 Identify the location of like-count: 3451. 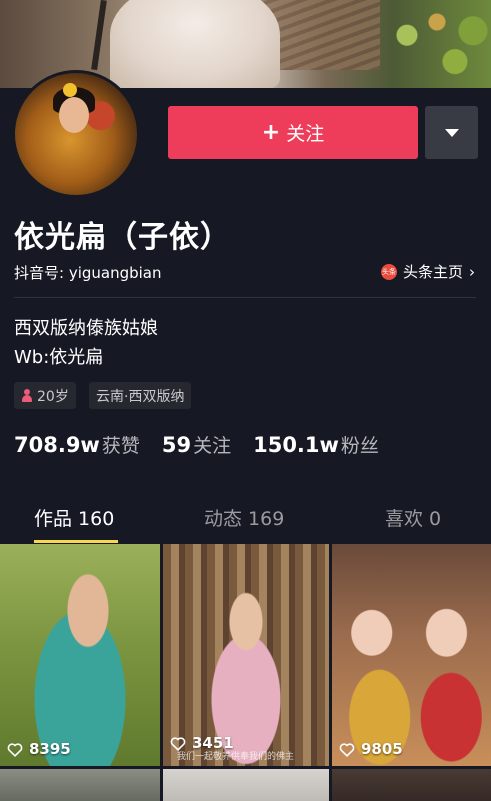
(202, 743).